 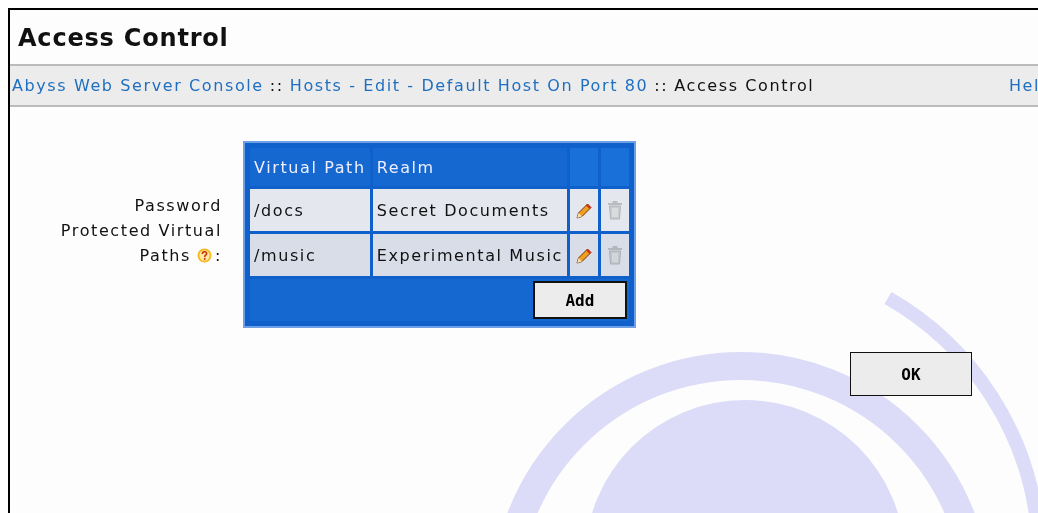 I want to click on breadcrumb-link: Hosts - Edit - Default Host On Port 80, so click(x=469, y=85).